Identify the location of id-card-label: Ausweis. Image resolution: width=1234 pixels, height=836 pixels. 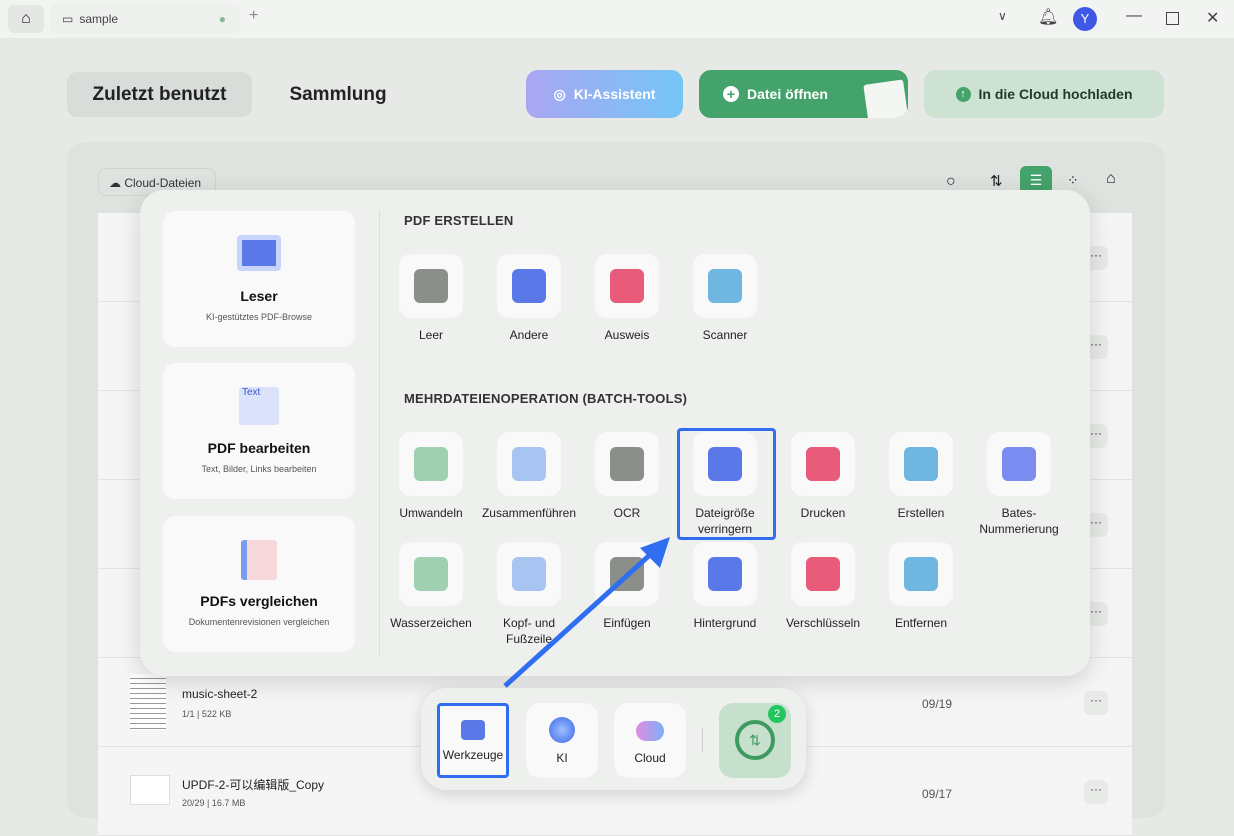
(627, 335).